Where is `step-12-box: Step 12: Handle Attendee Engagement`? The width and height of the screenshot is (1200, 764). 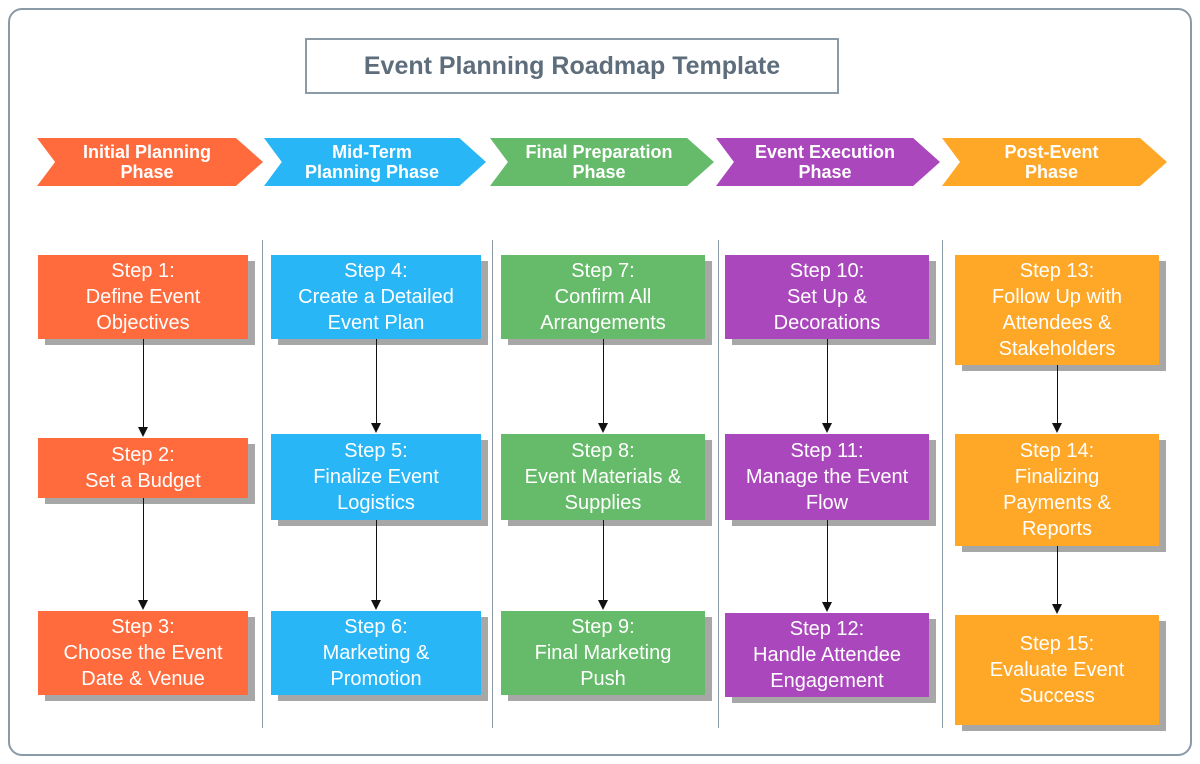 step-12-box: Step 12: Handle Attendee Engagement is located at coordinates (827, 655).